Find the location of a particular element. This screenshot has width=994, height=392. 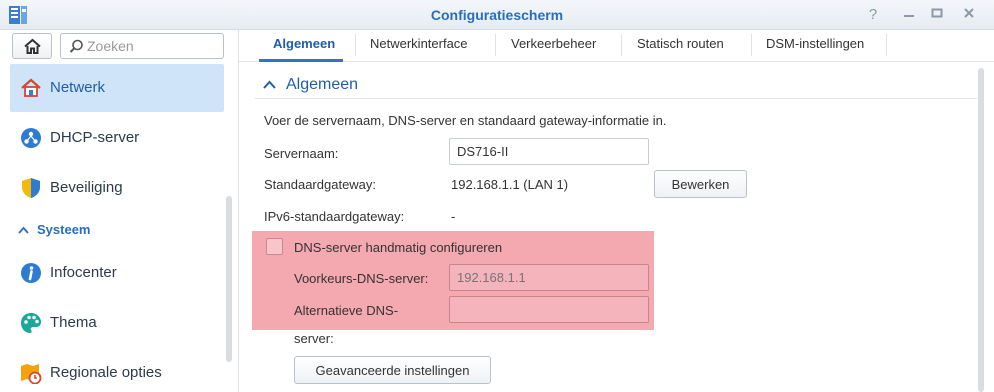

sidebar-item-infocenter: Infocenter is located at coordinates (117, 273).